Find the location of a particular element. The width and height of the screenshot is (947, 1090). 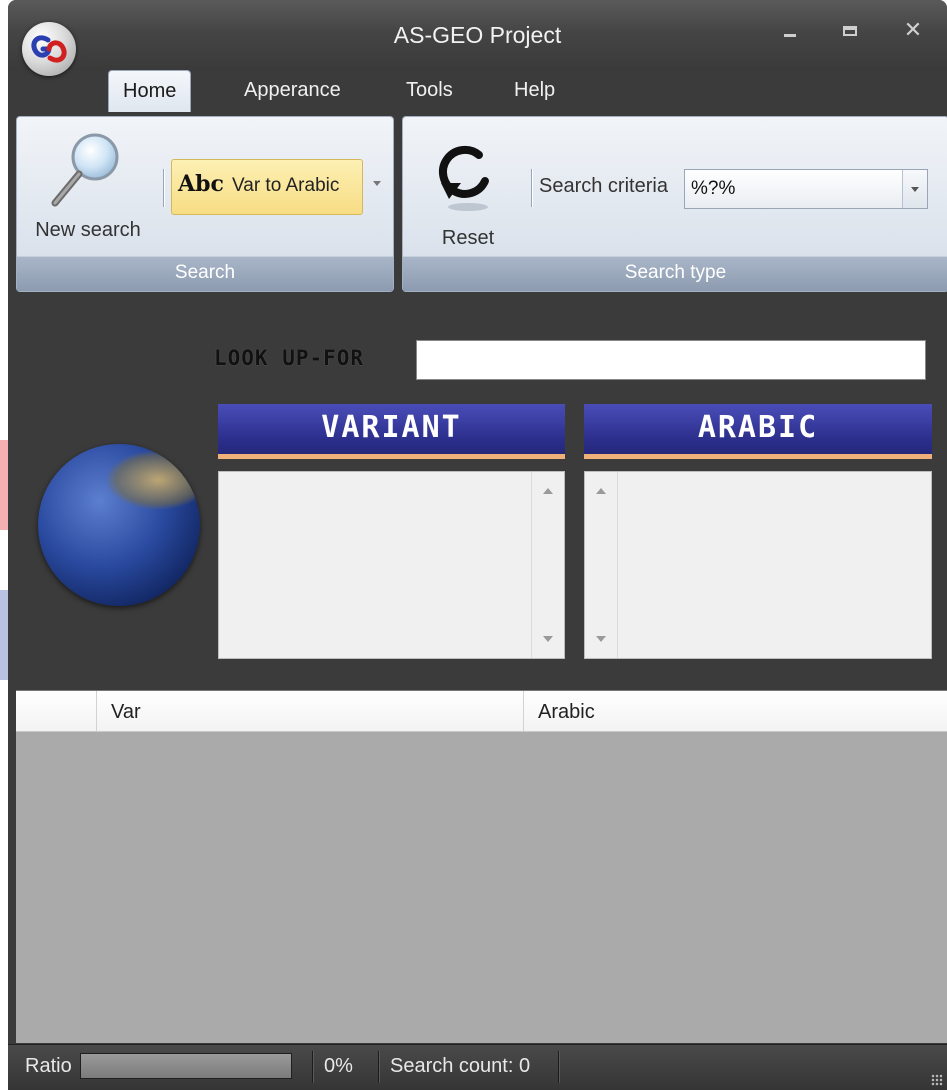

status-bar: Ratio 0% Search count: 0 is located at coordinates (477, 1067).